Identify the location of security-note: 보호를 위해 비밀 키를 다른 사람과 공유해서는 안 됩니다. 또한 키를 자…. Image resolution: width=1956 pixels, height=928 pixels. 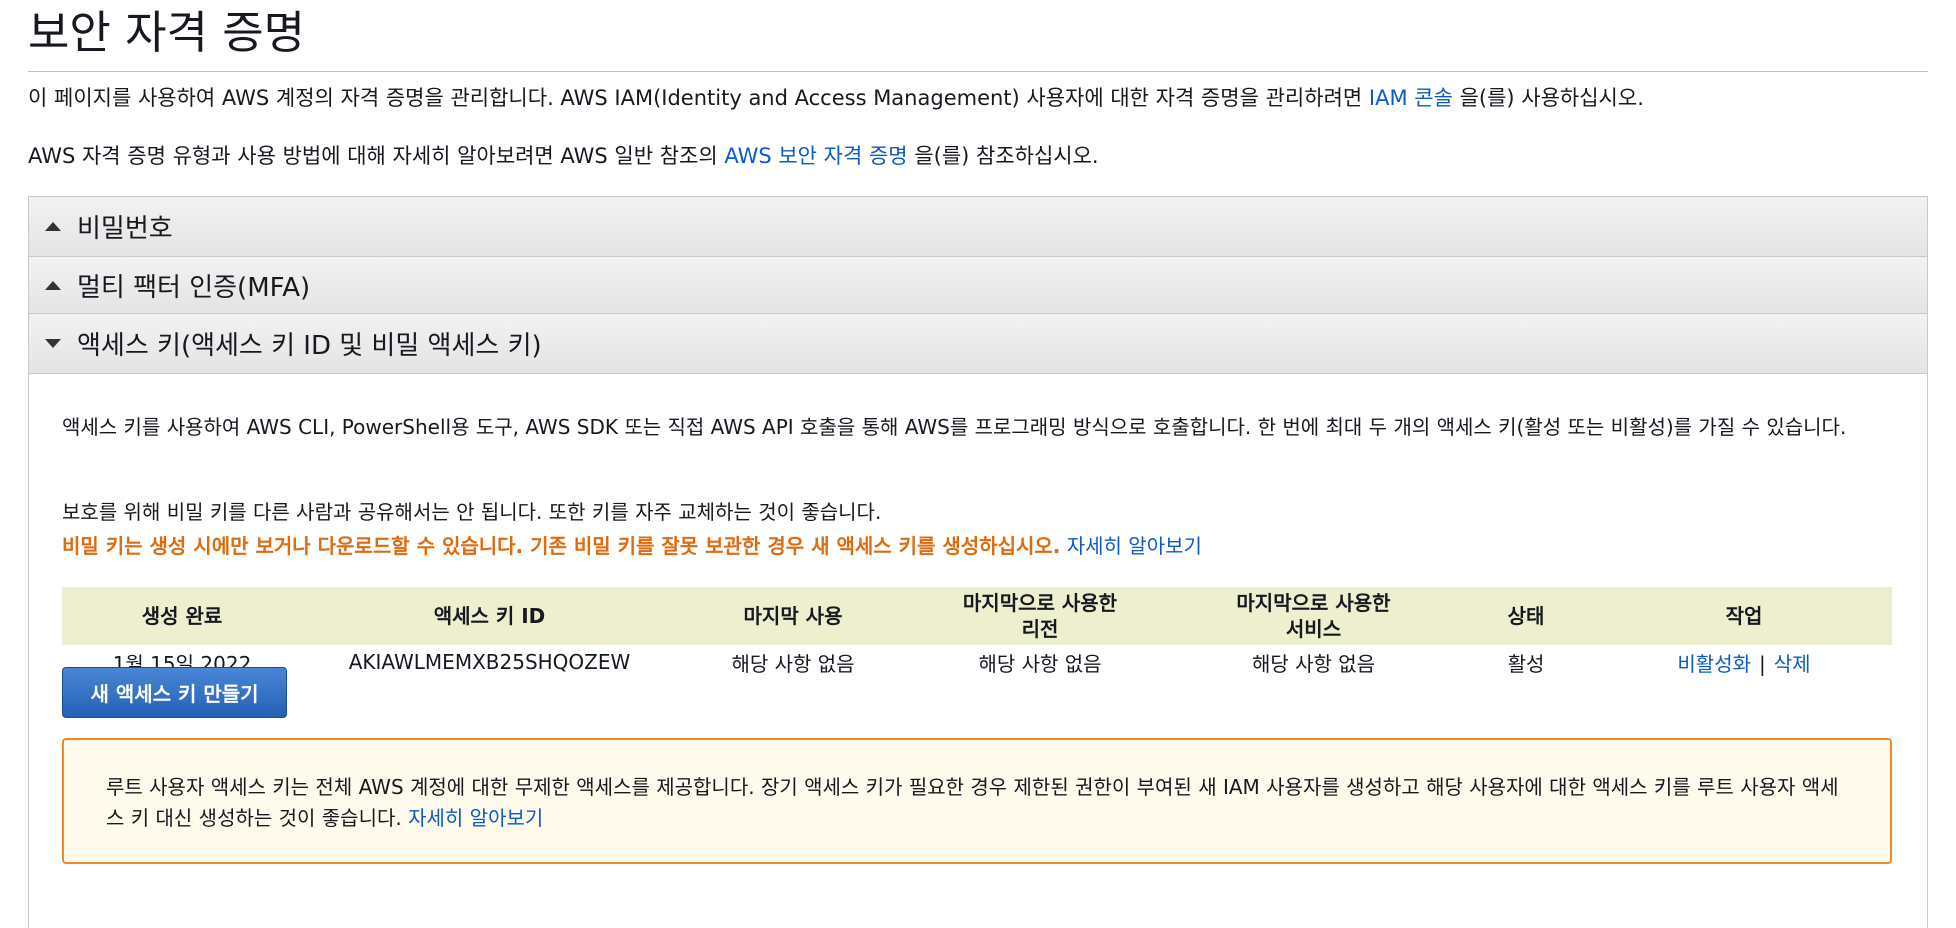
(472, 512).